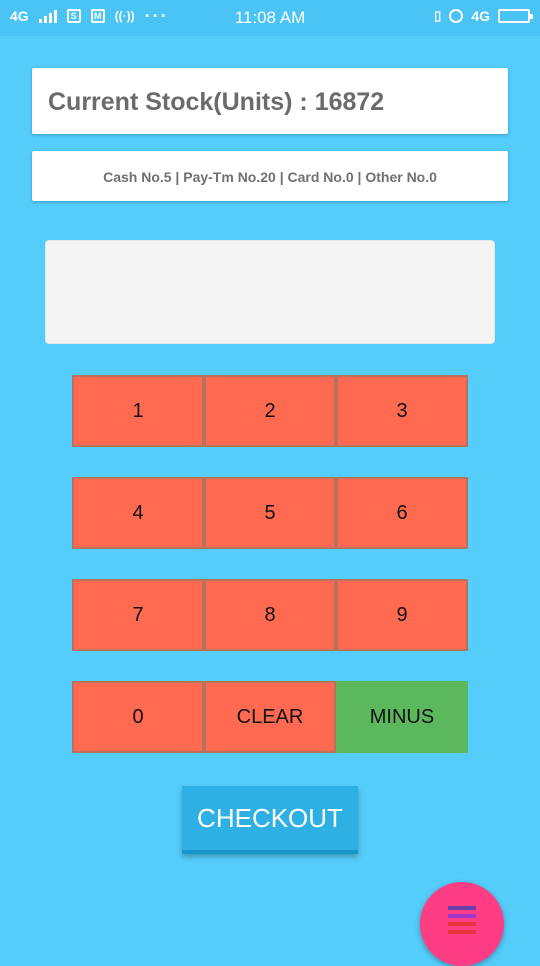 This screenshot has width=540, height=966. What do you see at coordinates (216, 102) in the screenshot?
I see `current-stock-label: Current Stock(Units) : 16872` at bounding box center [216, 102].